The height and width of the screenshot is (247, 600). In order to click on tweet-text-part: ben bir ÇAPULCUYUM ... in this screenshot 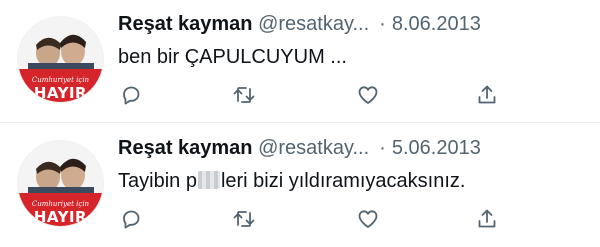, I will do `click(232, 57)`.